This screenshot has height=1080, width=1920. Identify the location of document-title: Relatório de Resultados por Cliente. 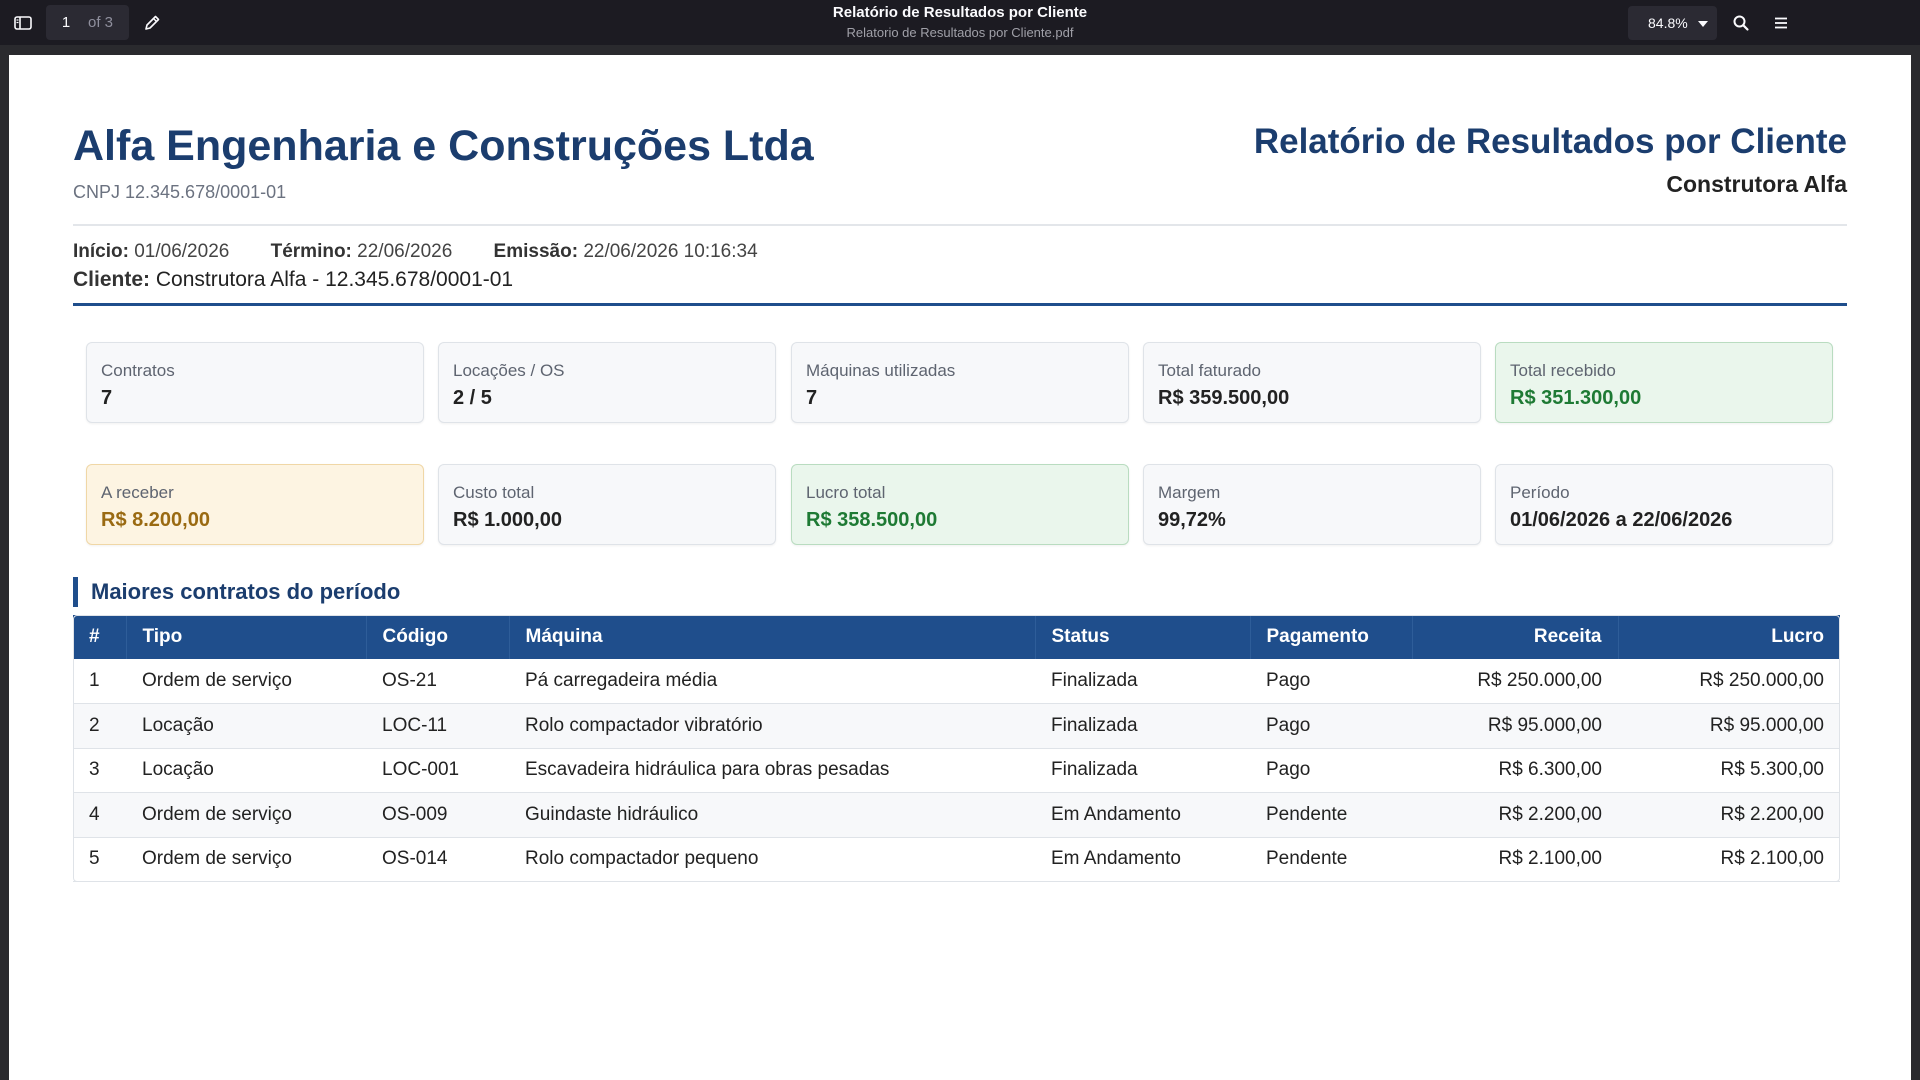
(960, 12).